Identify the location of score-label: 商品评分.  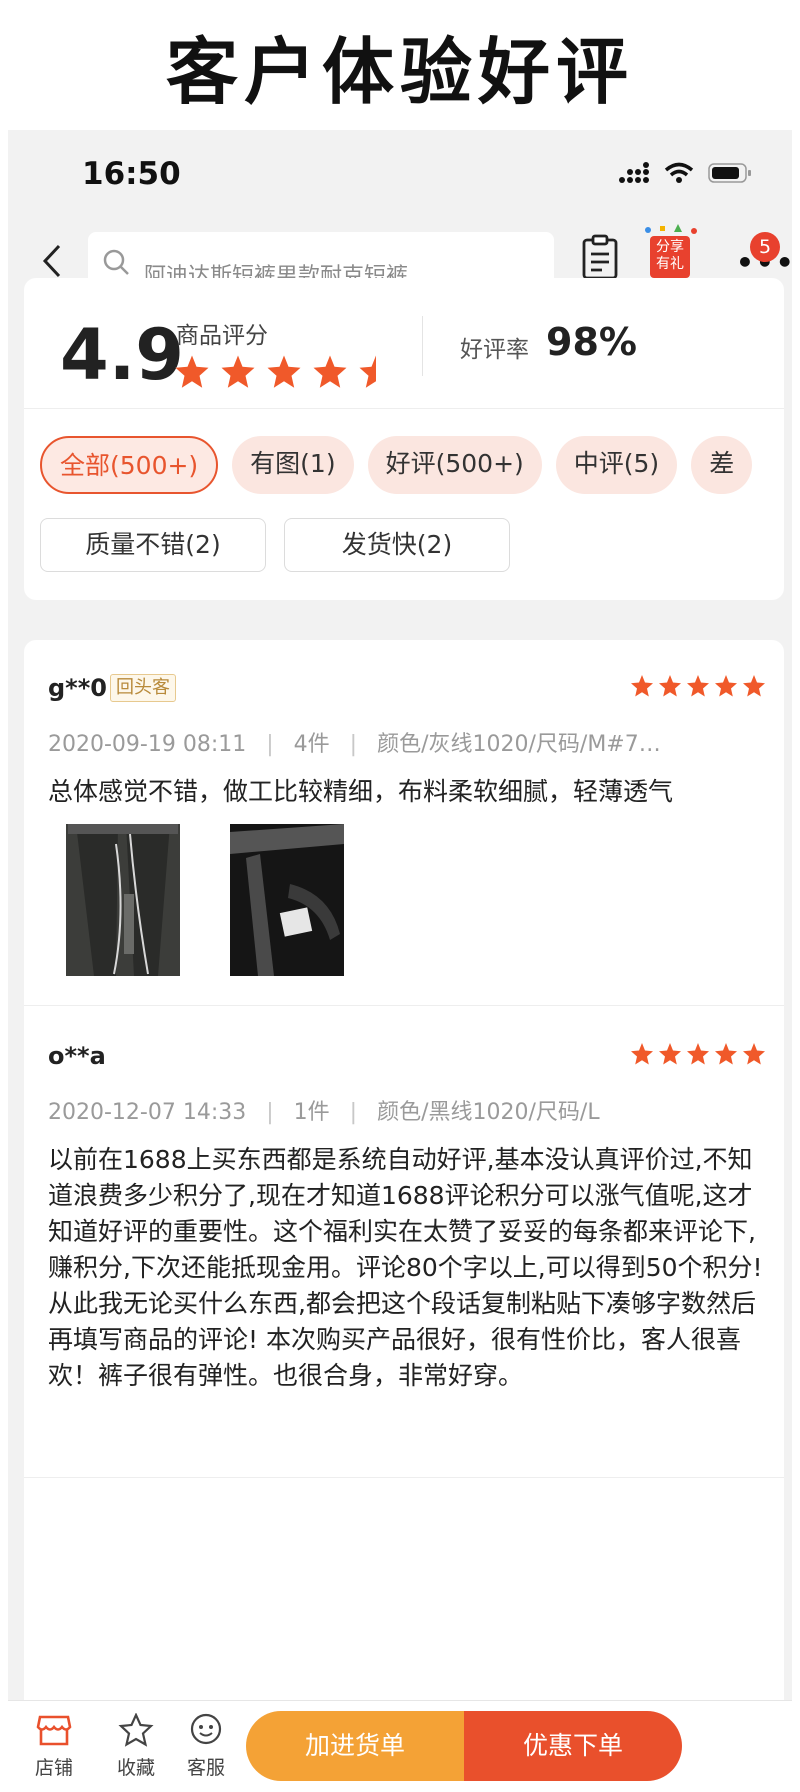
(222, 336).